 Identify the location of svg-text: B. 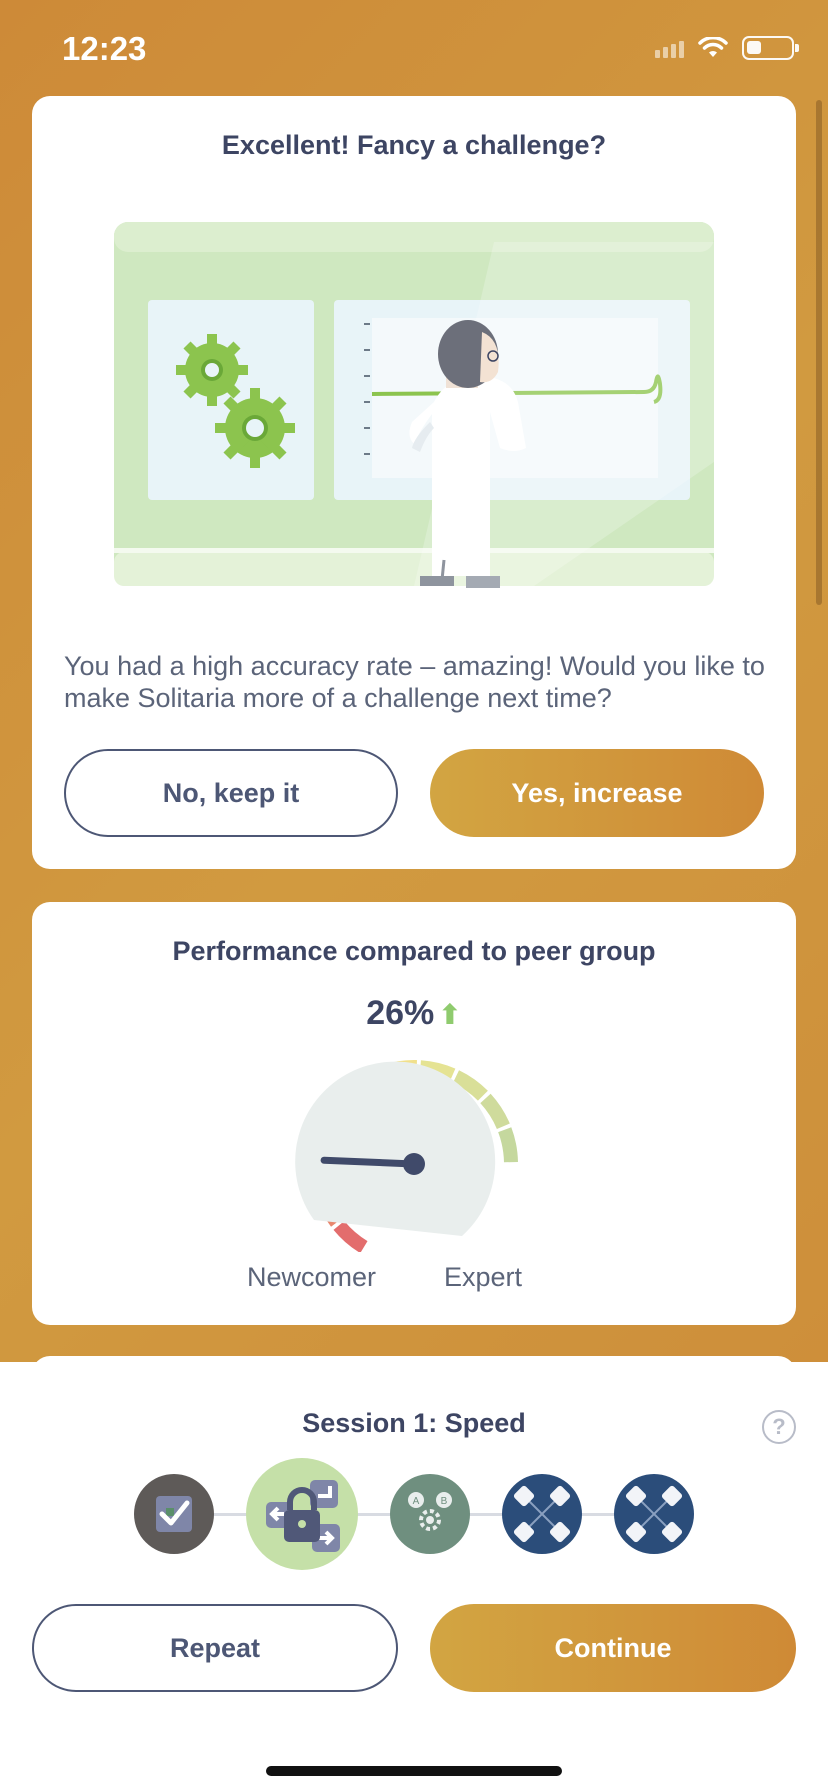
(444, 1501).